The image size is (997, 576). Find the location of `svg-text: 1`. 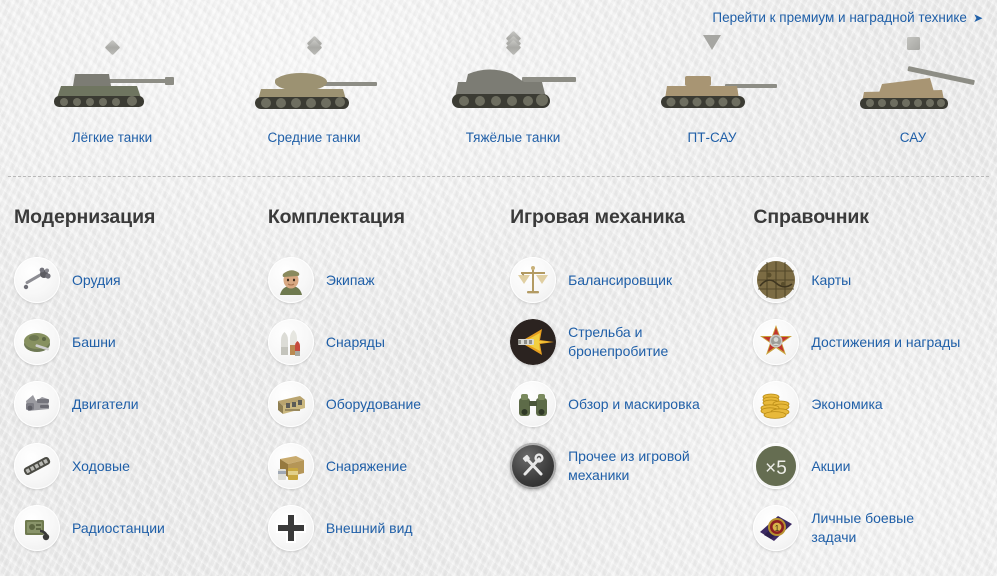

svg-text: 1 is located at coordinates (777, 528).